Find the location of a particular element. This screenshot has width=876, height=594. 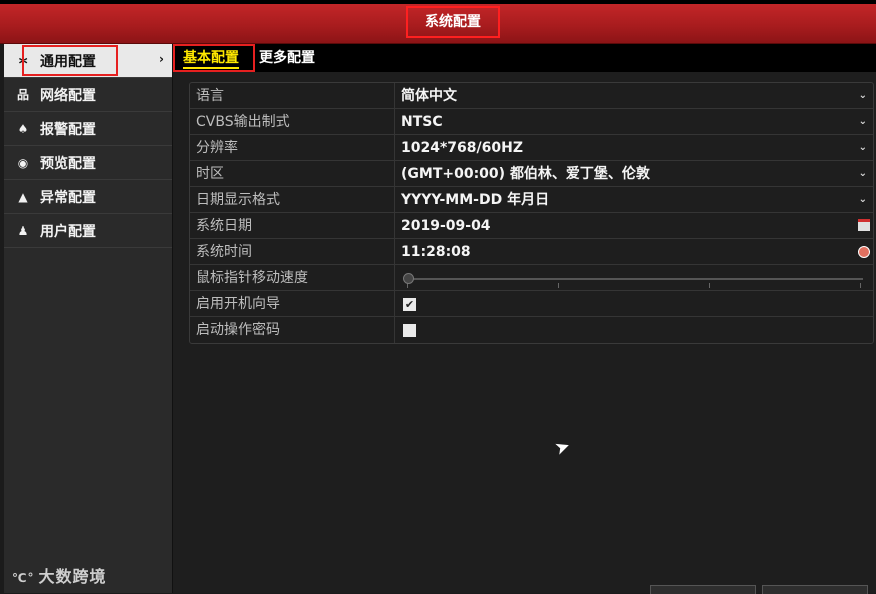

system-date-label: 系统日期 is located at coordinates (292, 225).